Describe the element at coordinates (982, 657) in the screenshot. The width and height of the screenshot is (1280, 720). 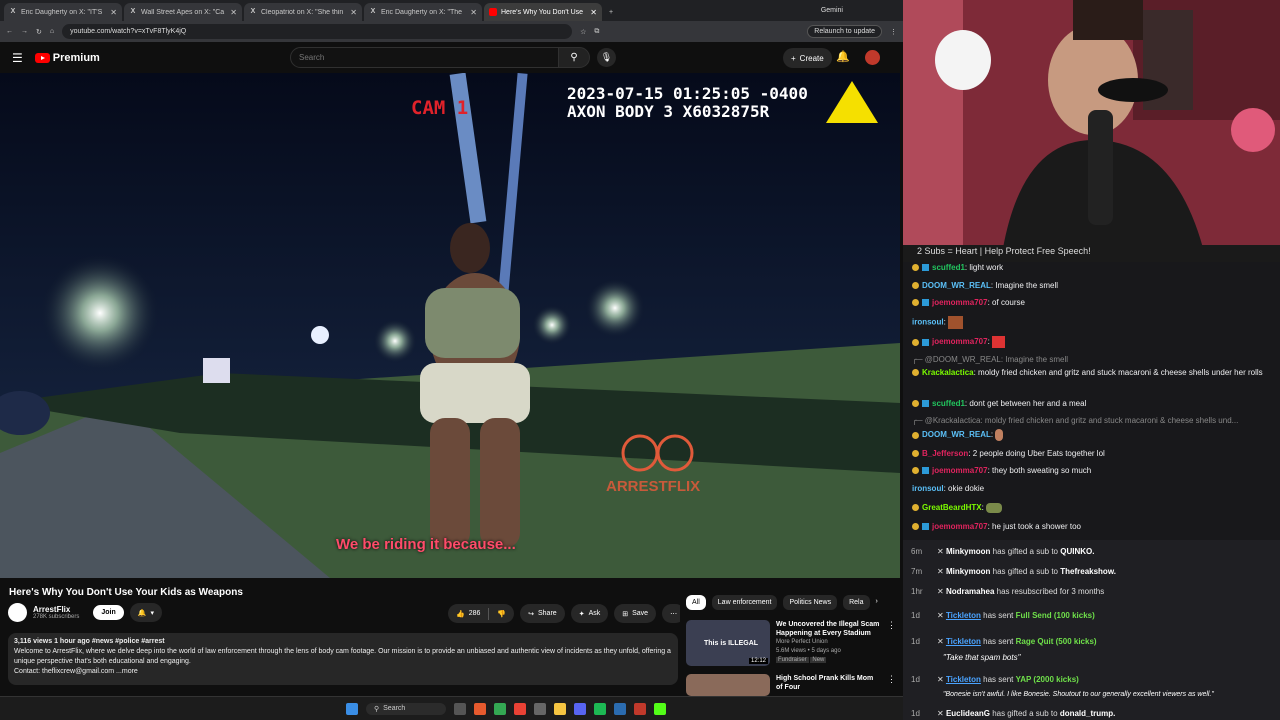
I see `event-quote: "Take that spam bots"` at that location.